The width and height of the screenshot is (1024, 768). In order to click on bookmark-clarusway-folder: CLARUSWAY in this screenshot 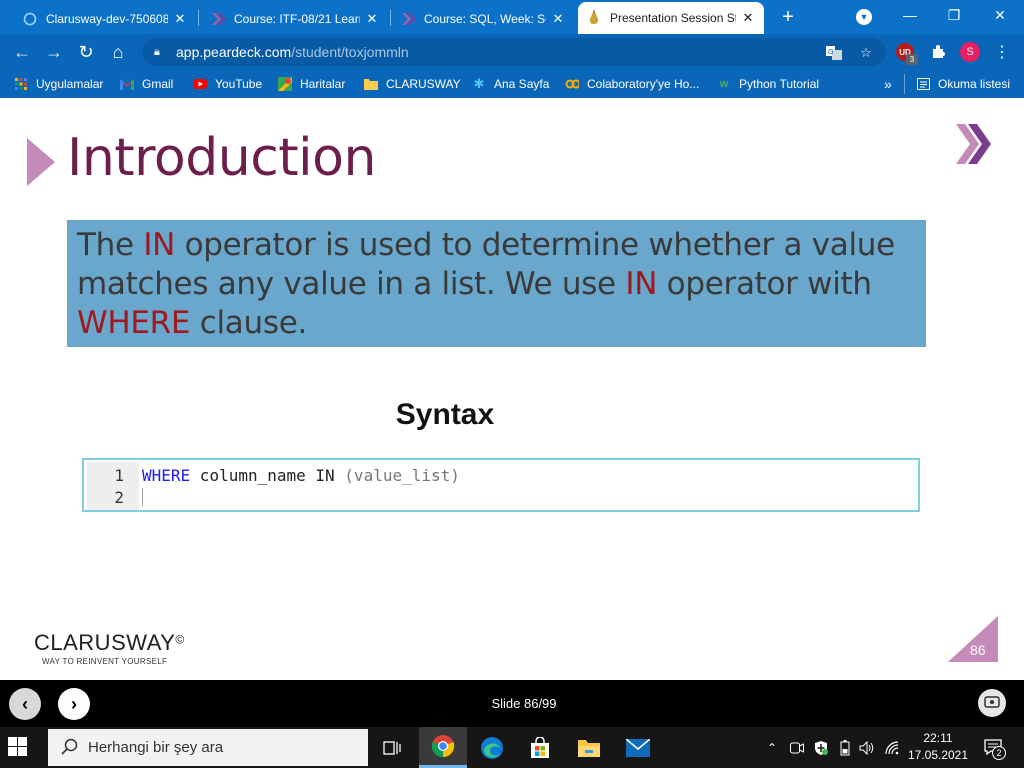, I will do `click(412, 84)`.